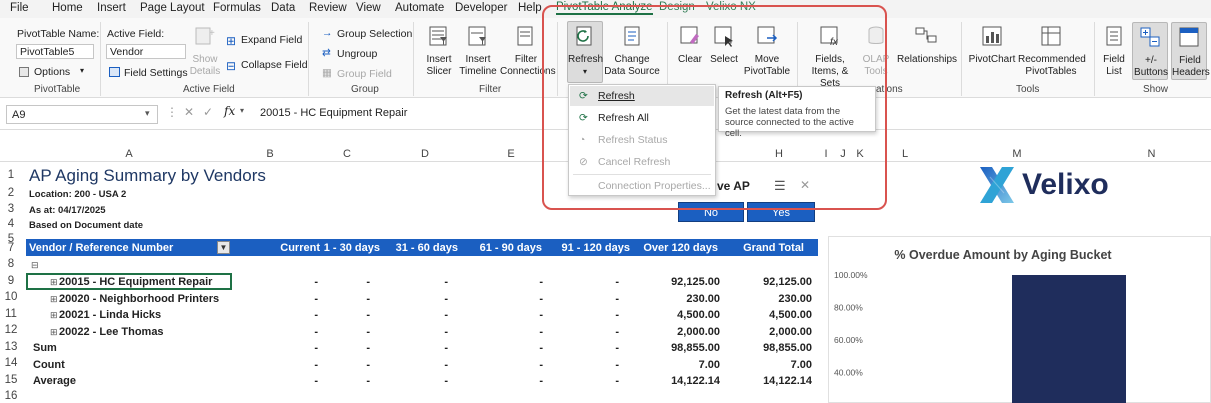 The image size is (1211, 403). I want to click on row-number: 13, so click(11, 347).